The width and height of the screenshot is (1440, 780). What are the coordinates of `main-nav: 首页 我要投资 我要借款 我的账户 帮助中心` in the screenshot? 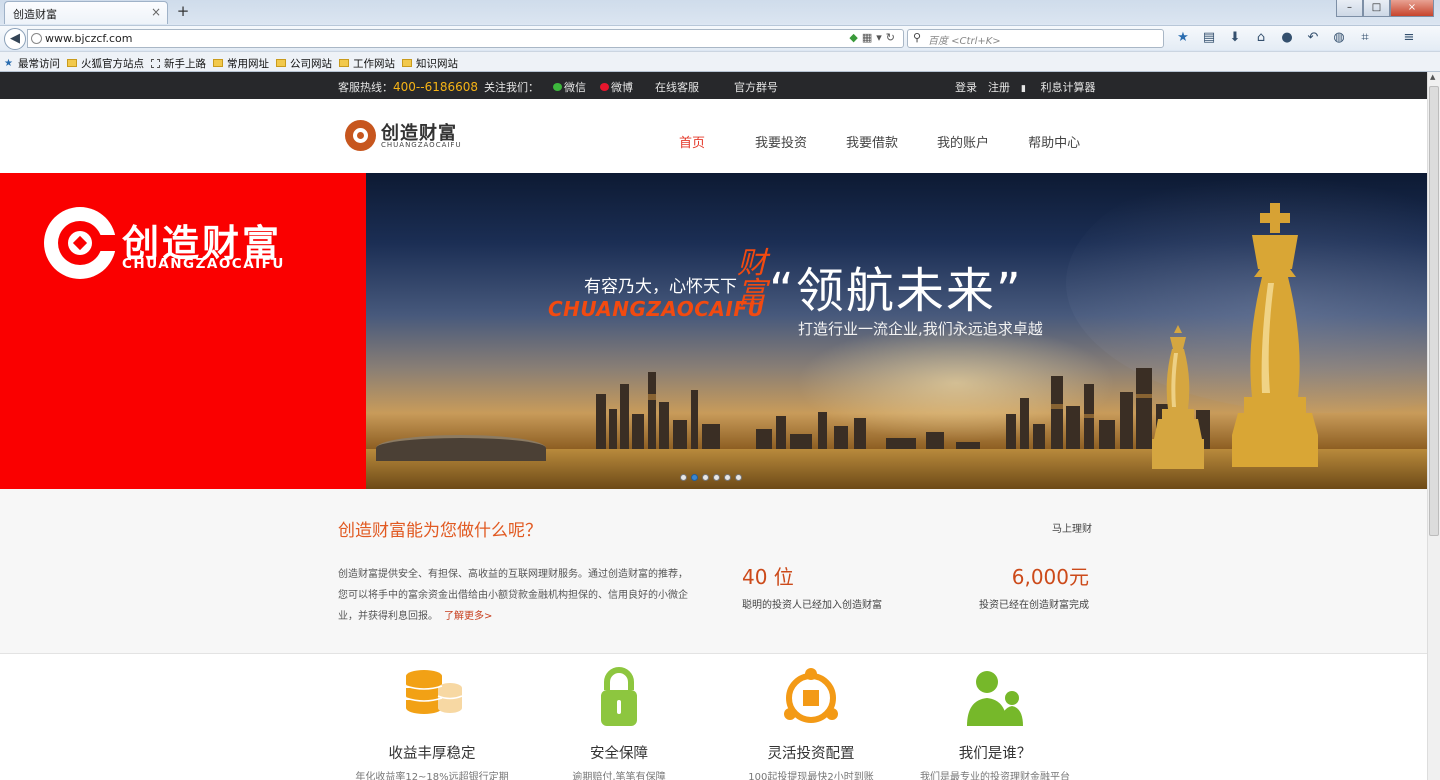 It's located at (899, 141).